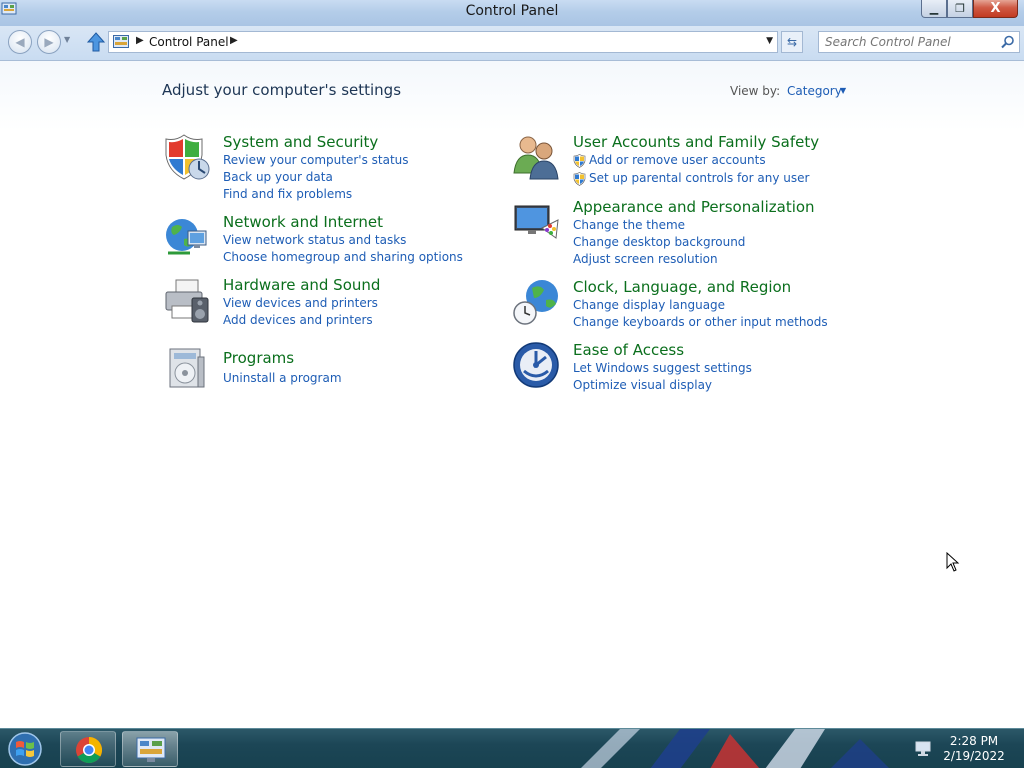 The height and width of the screenshot is (768, 1024). I want to click on add-remove-accounts-link: Add or remove user accounts, so click(677, 160).